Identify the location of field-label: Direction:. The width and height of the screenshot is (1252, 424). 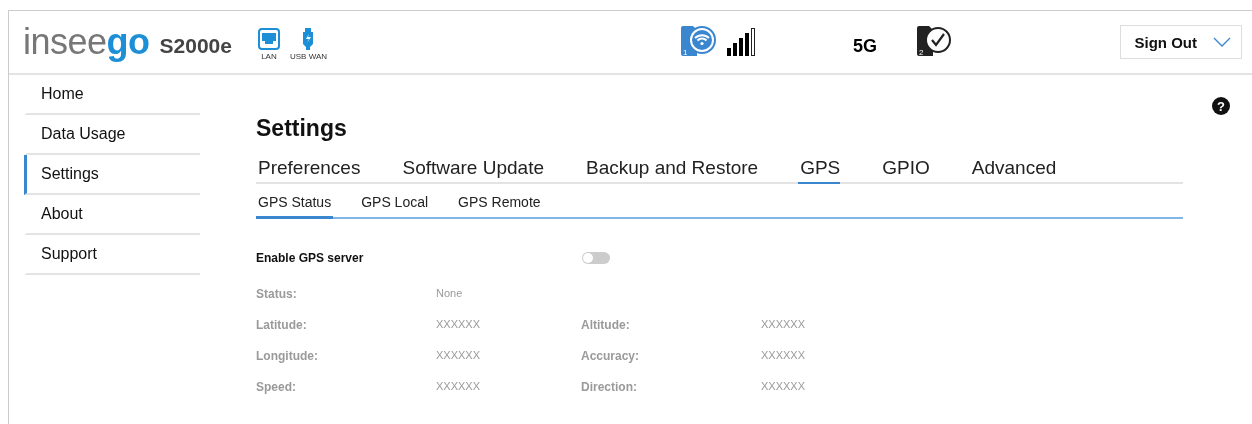
(609, 387).